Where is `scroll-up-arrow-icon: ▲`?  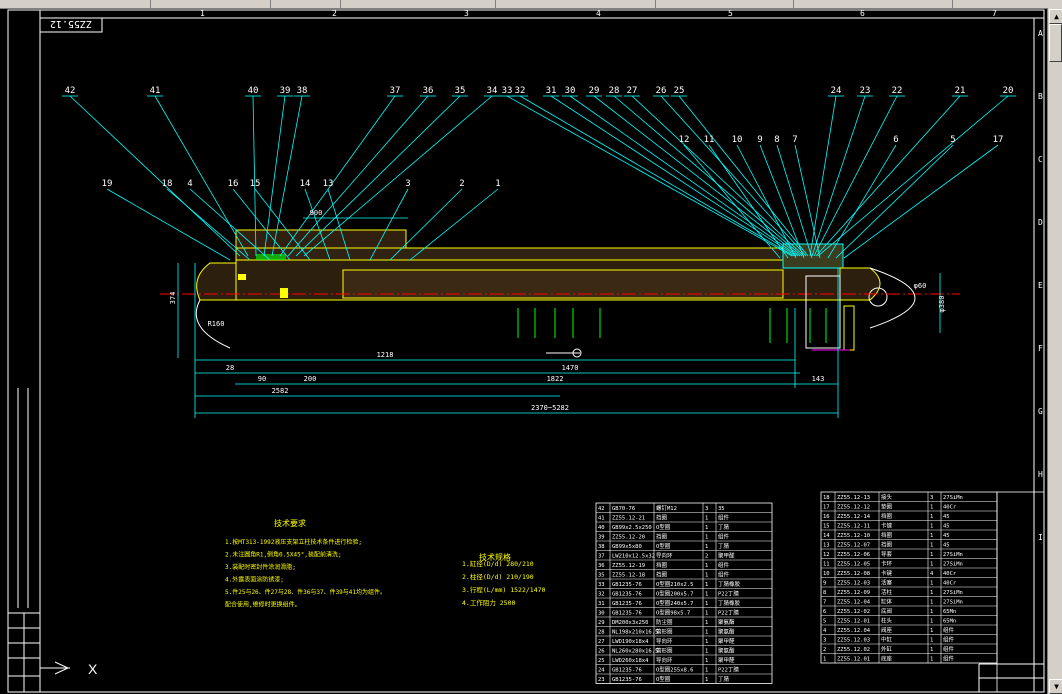 scroll-up-arrow-icon: ▲ is located at coordinates (1055, 16).